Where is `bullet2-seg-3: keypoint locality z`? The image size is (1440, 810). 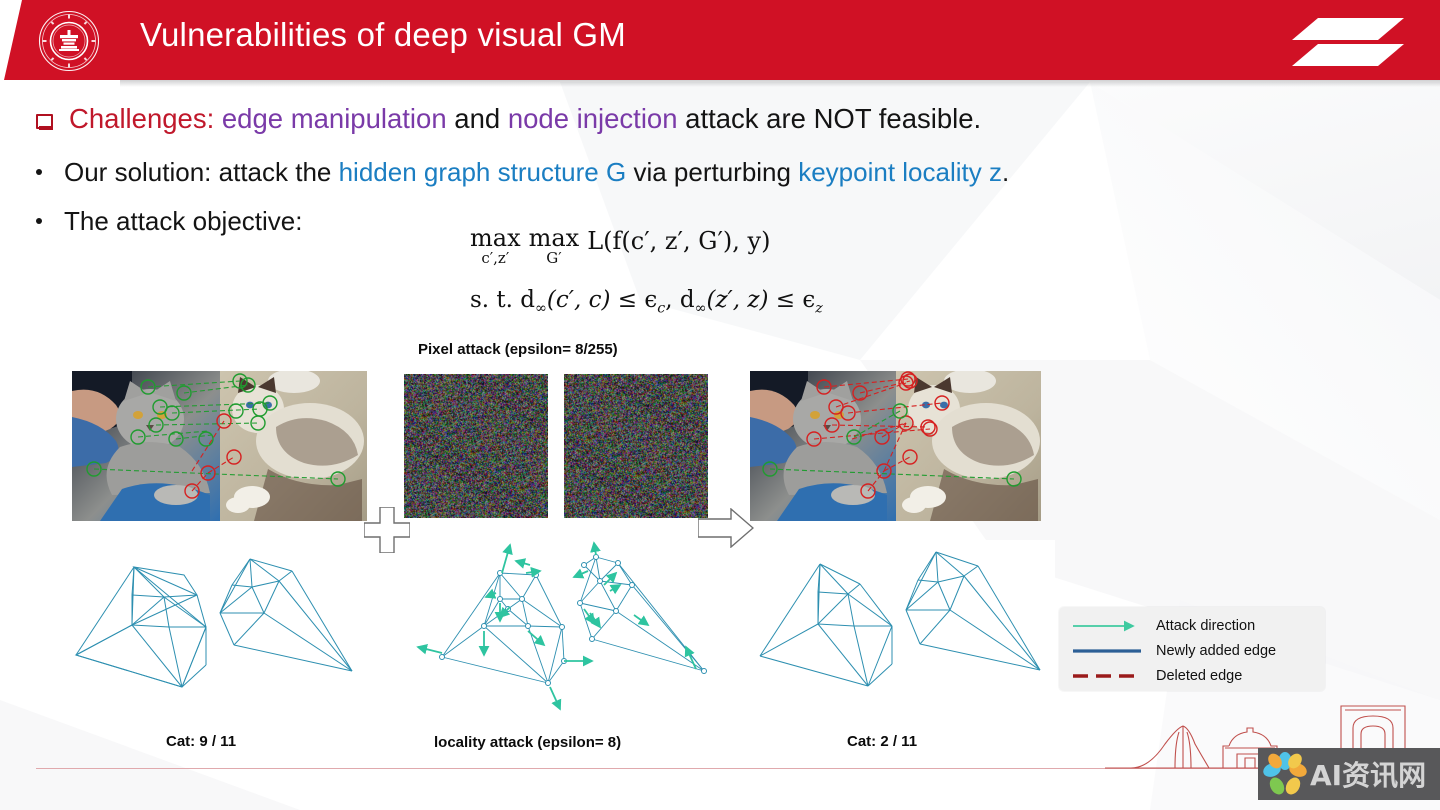 bullet2-seg-3: keypoint locality z is located at coordinates (900, 172).